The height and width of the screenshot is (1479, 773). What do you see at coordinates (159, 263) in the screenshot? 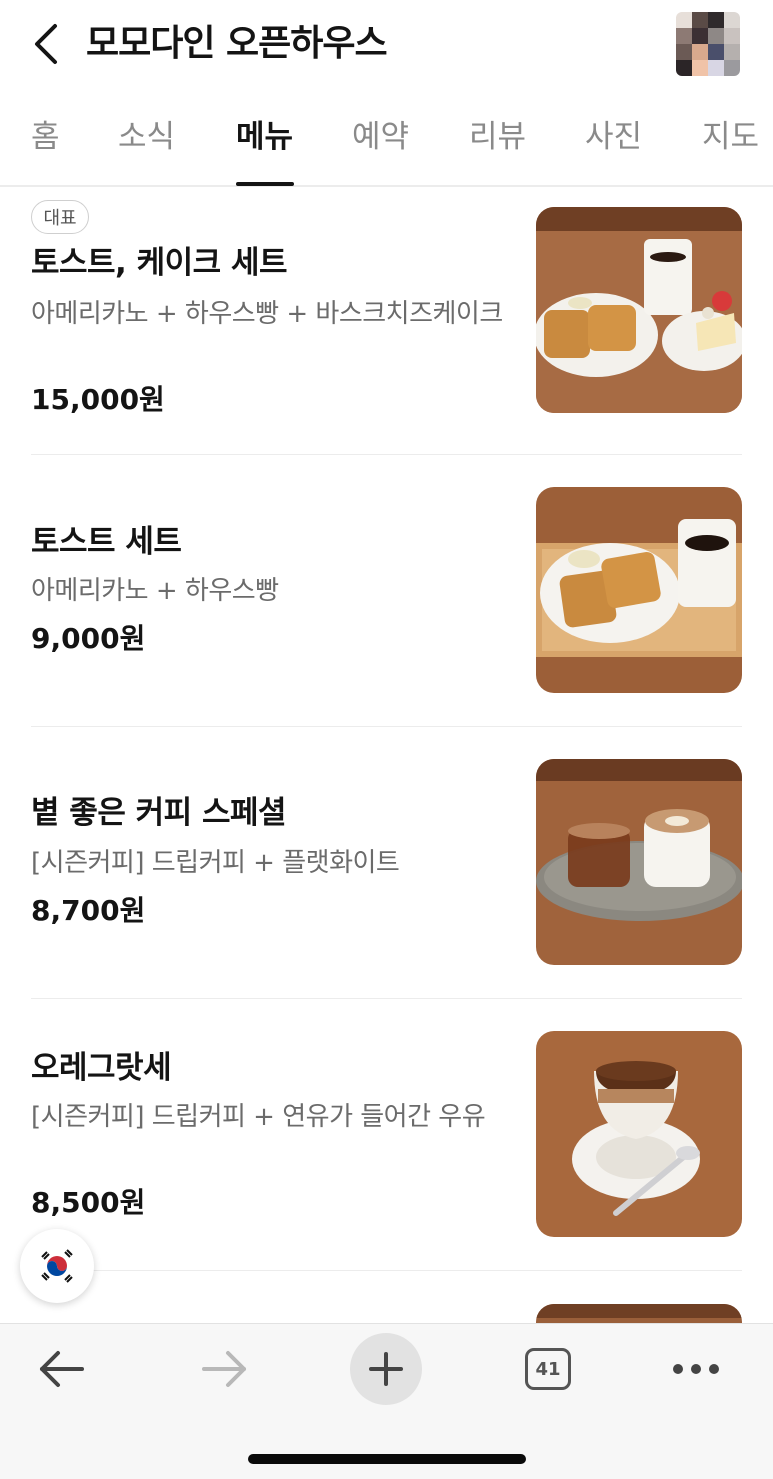
I see `menu-item-name: 토스트, 케이크 세트` at bounding box center [159, 263].